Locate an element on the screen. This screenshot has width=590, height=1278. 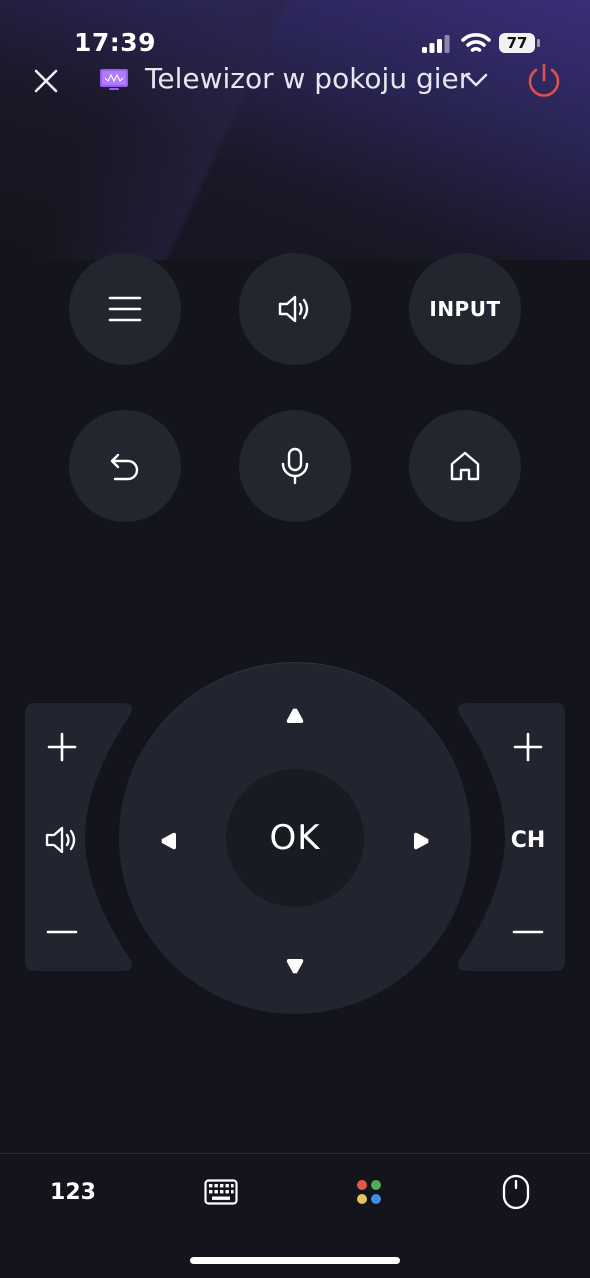
dpad-up-button is located at coordinates (295, 716).